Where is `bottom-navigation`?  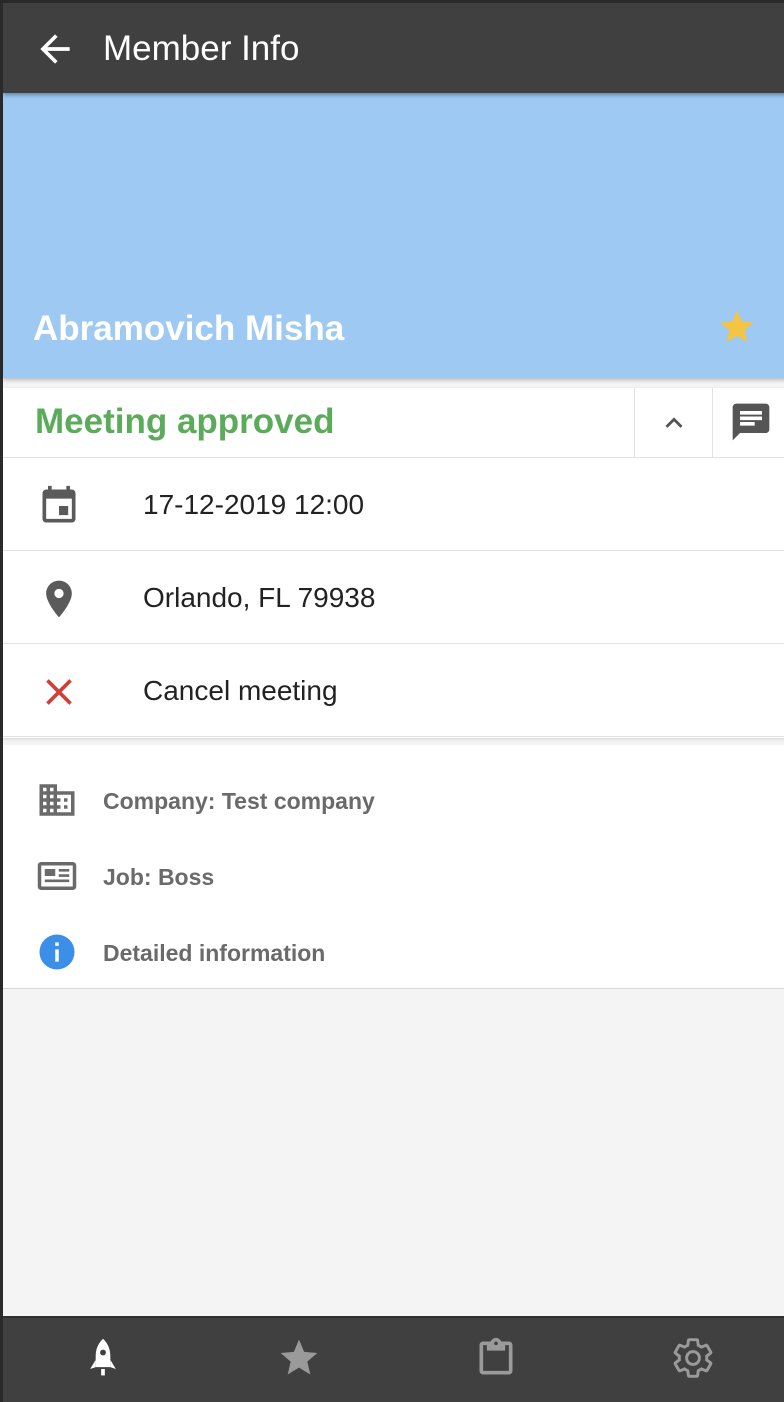
bottom-navigation is located at coordinates (393, 1359).